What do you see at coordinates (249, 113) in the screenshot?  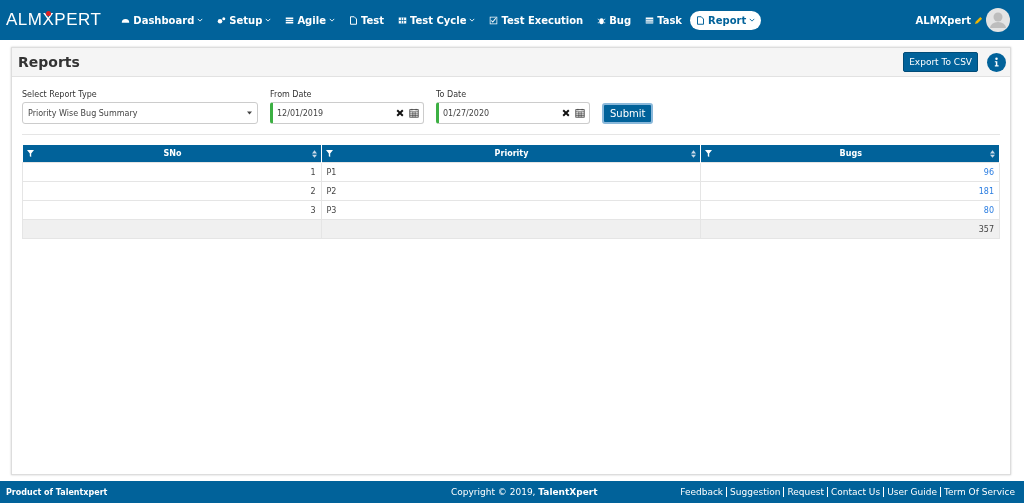 I see `caret-icon` at bounding box center [249, 113].